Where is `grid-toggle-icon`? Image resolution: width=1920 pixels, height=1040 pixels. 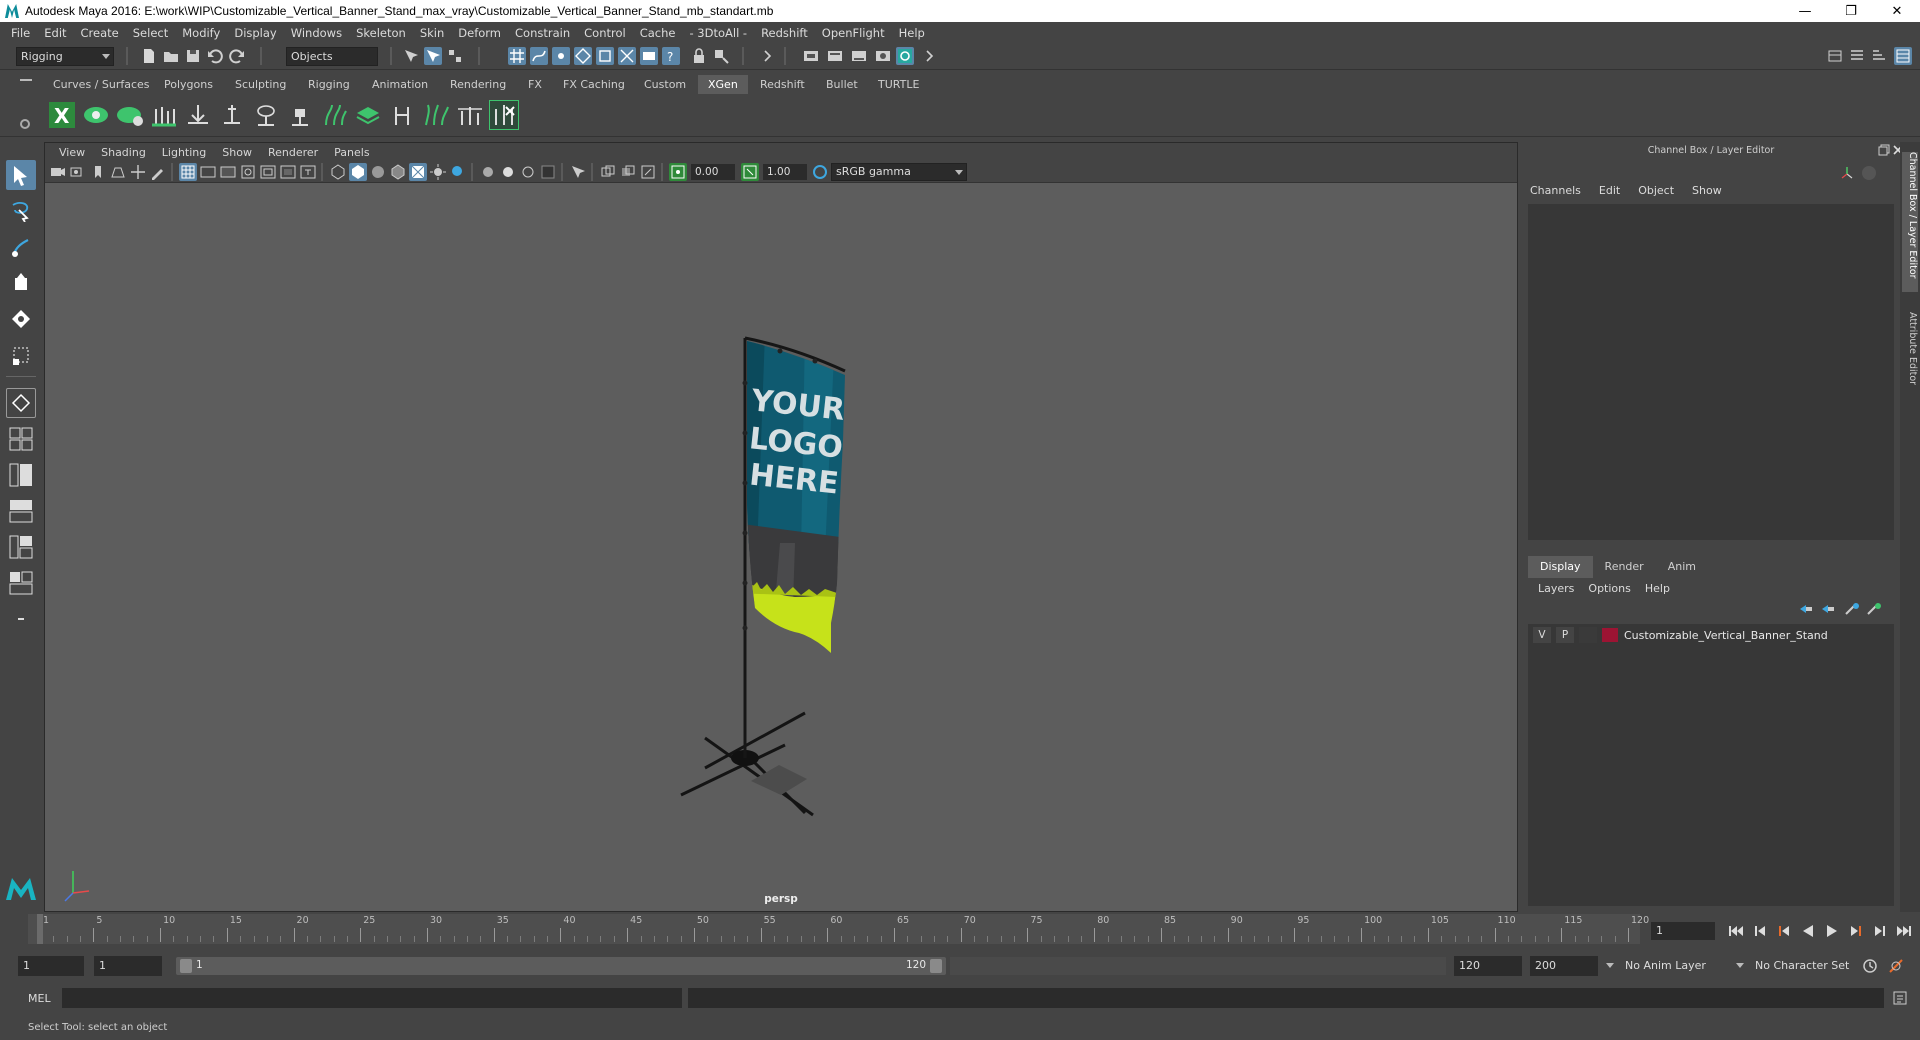 grid-toggle-icon is located at coordinates (188, 172).